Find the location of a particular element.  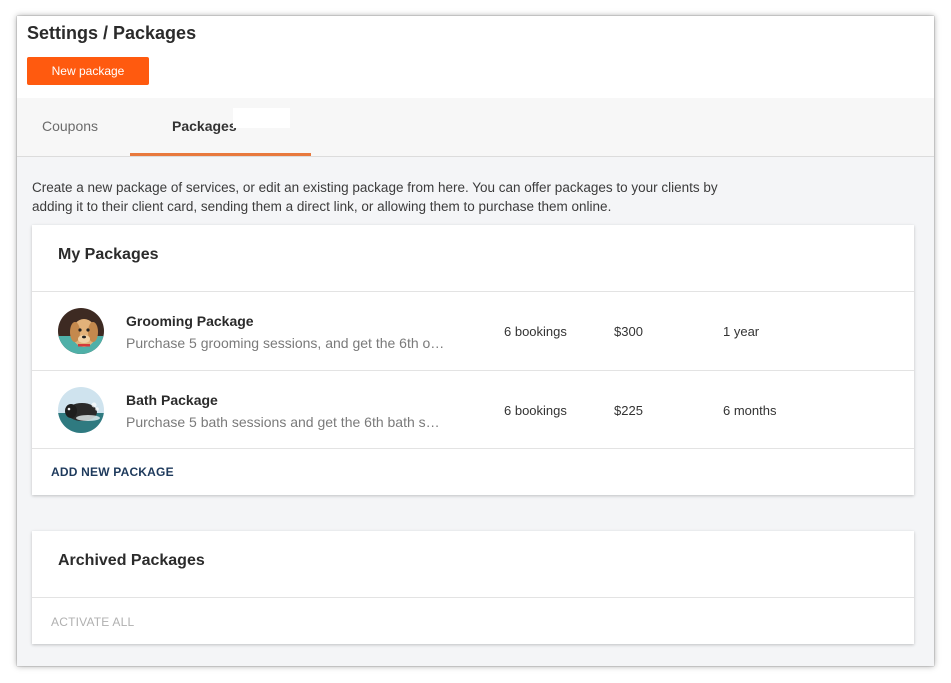

new-package-button: New package is located at coordinates (88, 71).